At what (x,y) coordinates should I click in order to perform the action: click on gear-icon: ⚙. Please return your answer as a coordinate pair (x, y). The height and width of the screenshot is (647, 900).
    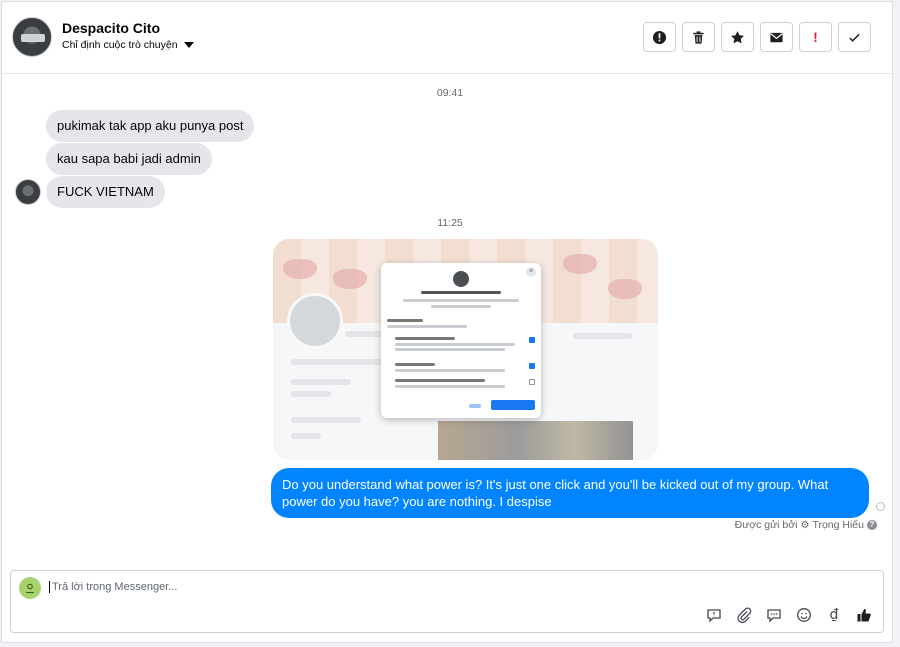
    Looking at the image, I should click on (805, 525).